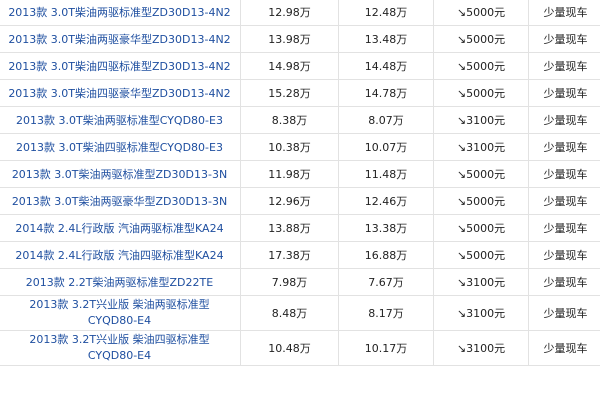 This screenshot has width=600, height=400. I want to click on model-link: 2013款 3.0T柴油四驱标准型CYQD80-E3, so click(119, 147).